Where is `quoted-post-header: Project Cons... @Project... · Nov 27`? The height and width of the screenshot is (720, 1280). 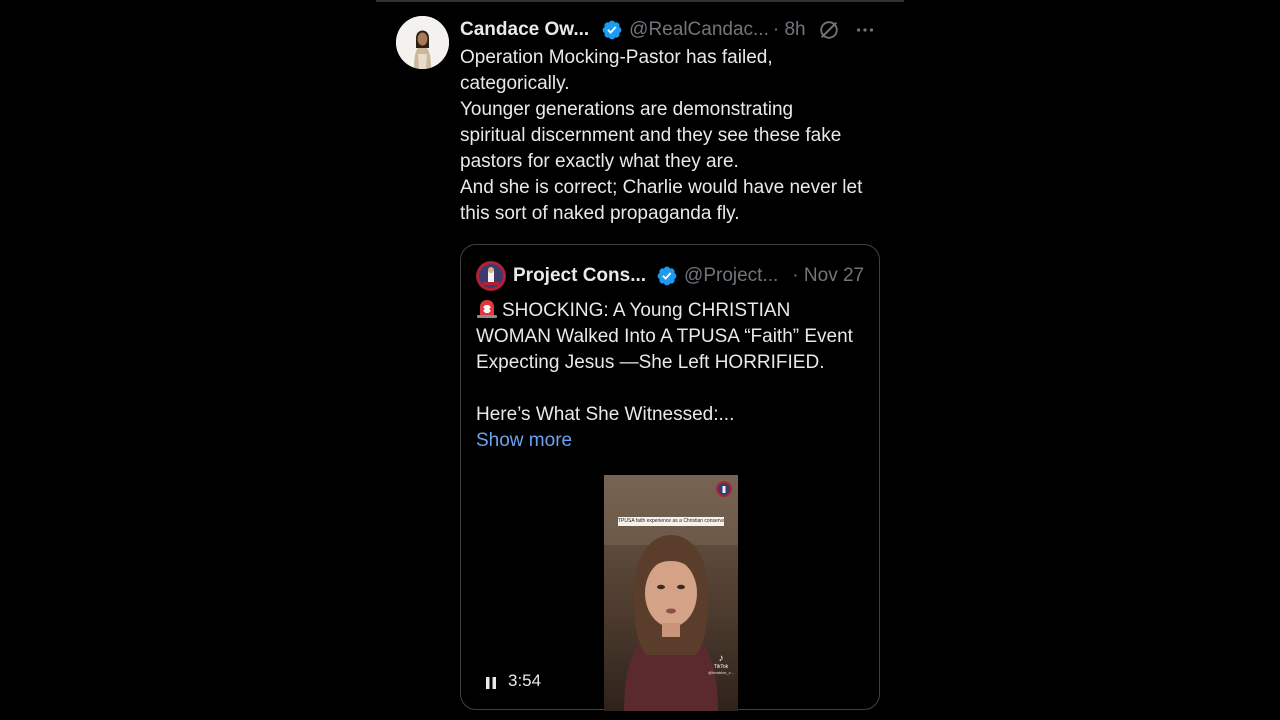
quoted-post-header: Project Cons... @Project... · Nov 27 is located at coordinates (673, 276).